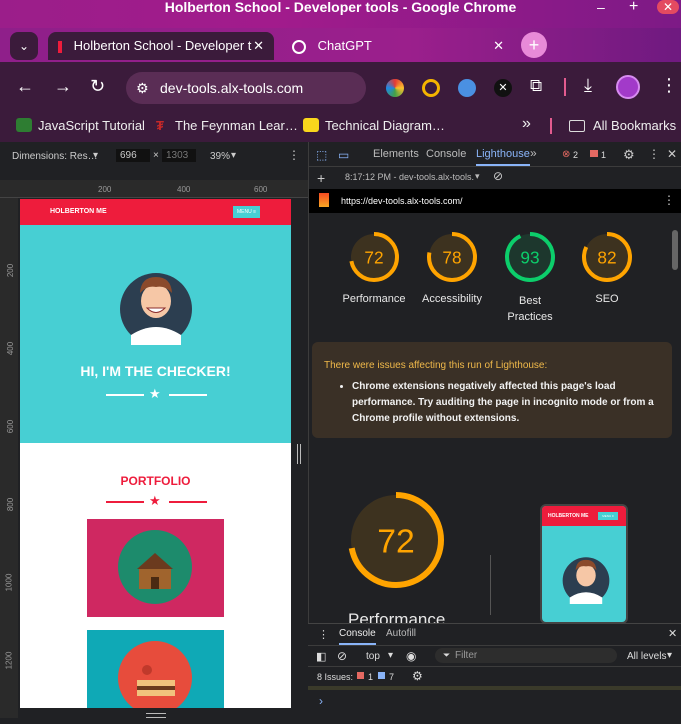  I want to click on site-menu-button: MENU ≡, so click(246, 212).